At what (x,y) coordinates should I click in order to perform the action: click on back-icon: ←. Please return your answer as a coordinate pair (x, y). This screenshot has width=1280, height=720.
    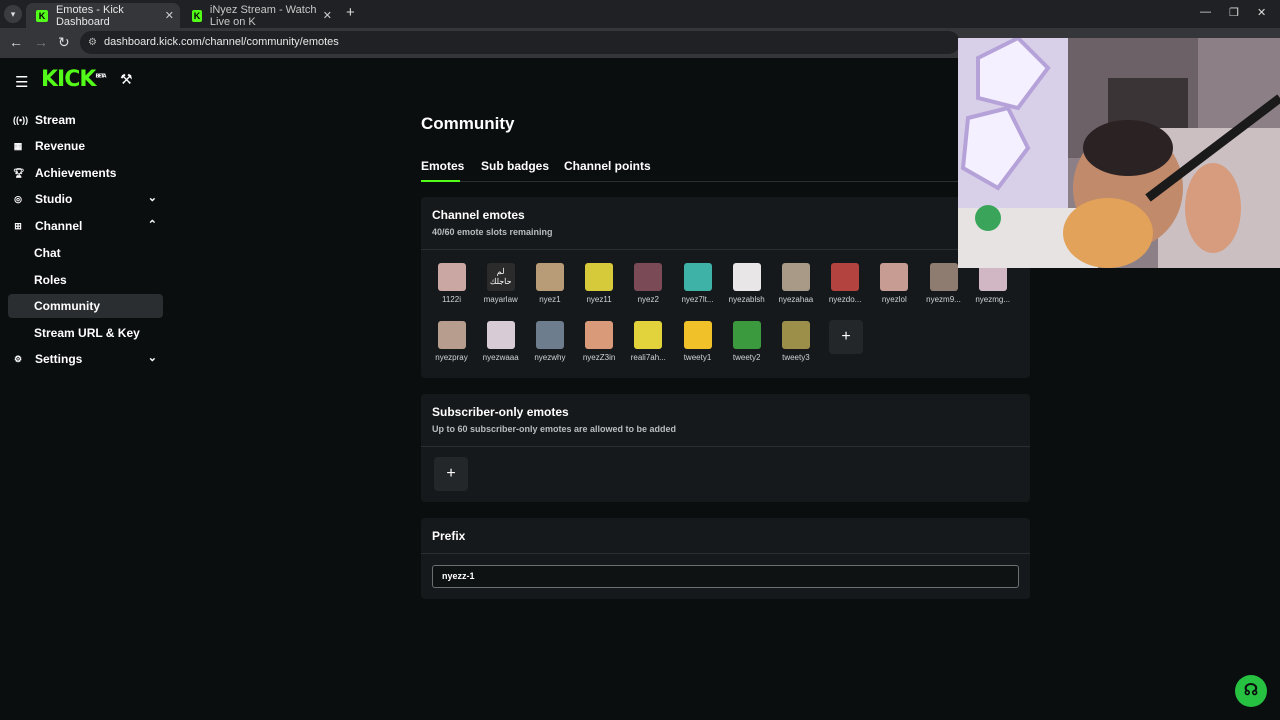
    Looking at the image, I should click on (16, 42).